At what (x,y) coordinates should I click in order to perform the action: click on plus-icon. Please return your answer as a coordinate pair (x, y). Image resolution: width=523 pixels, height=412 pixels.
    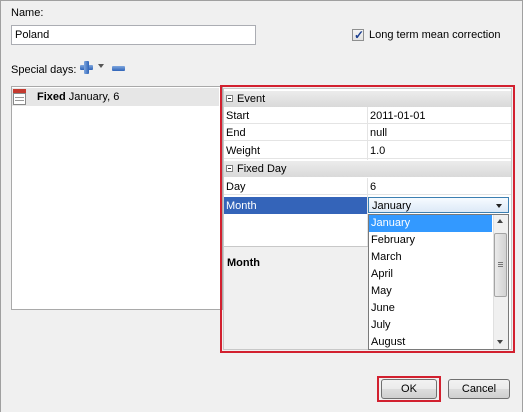
    Looking at the image, I should click on (86, 67).